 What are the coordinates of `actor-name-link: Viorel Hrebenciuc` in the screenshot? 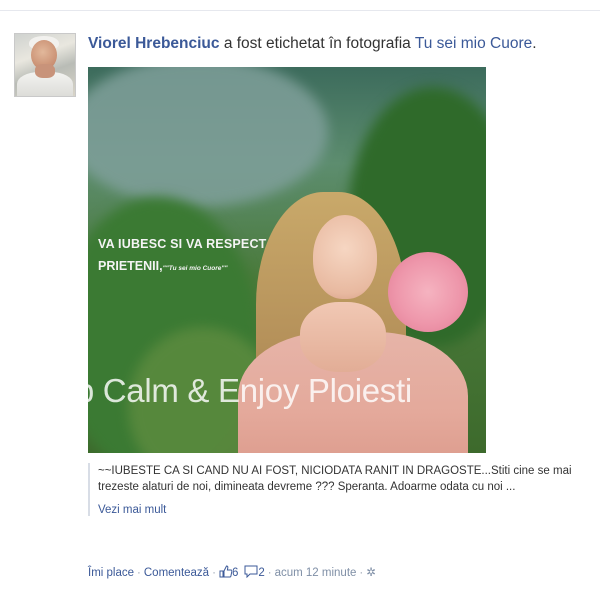 It's located at (154, 43).